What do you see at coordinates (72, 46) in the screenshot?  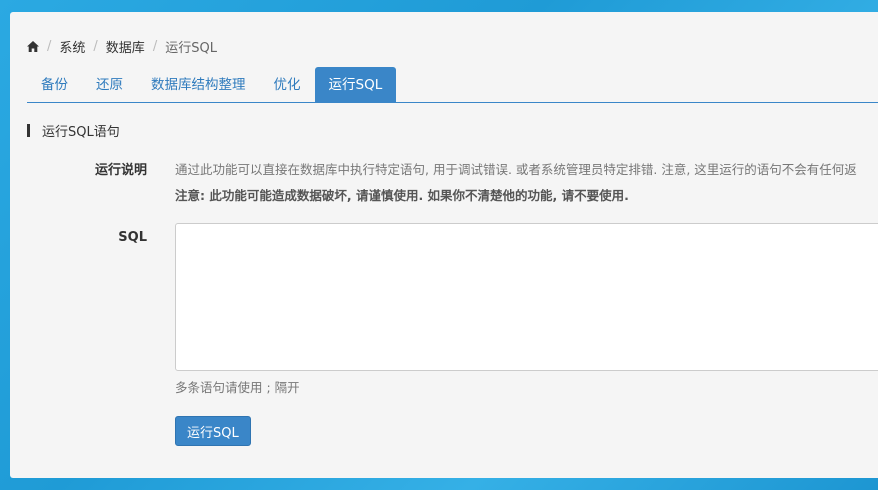 I see `breadcrumb-item-system: 系统` at bounding box center [72, 46].